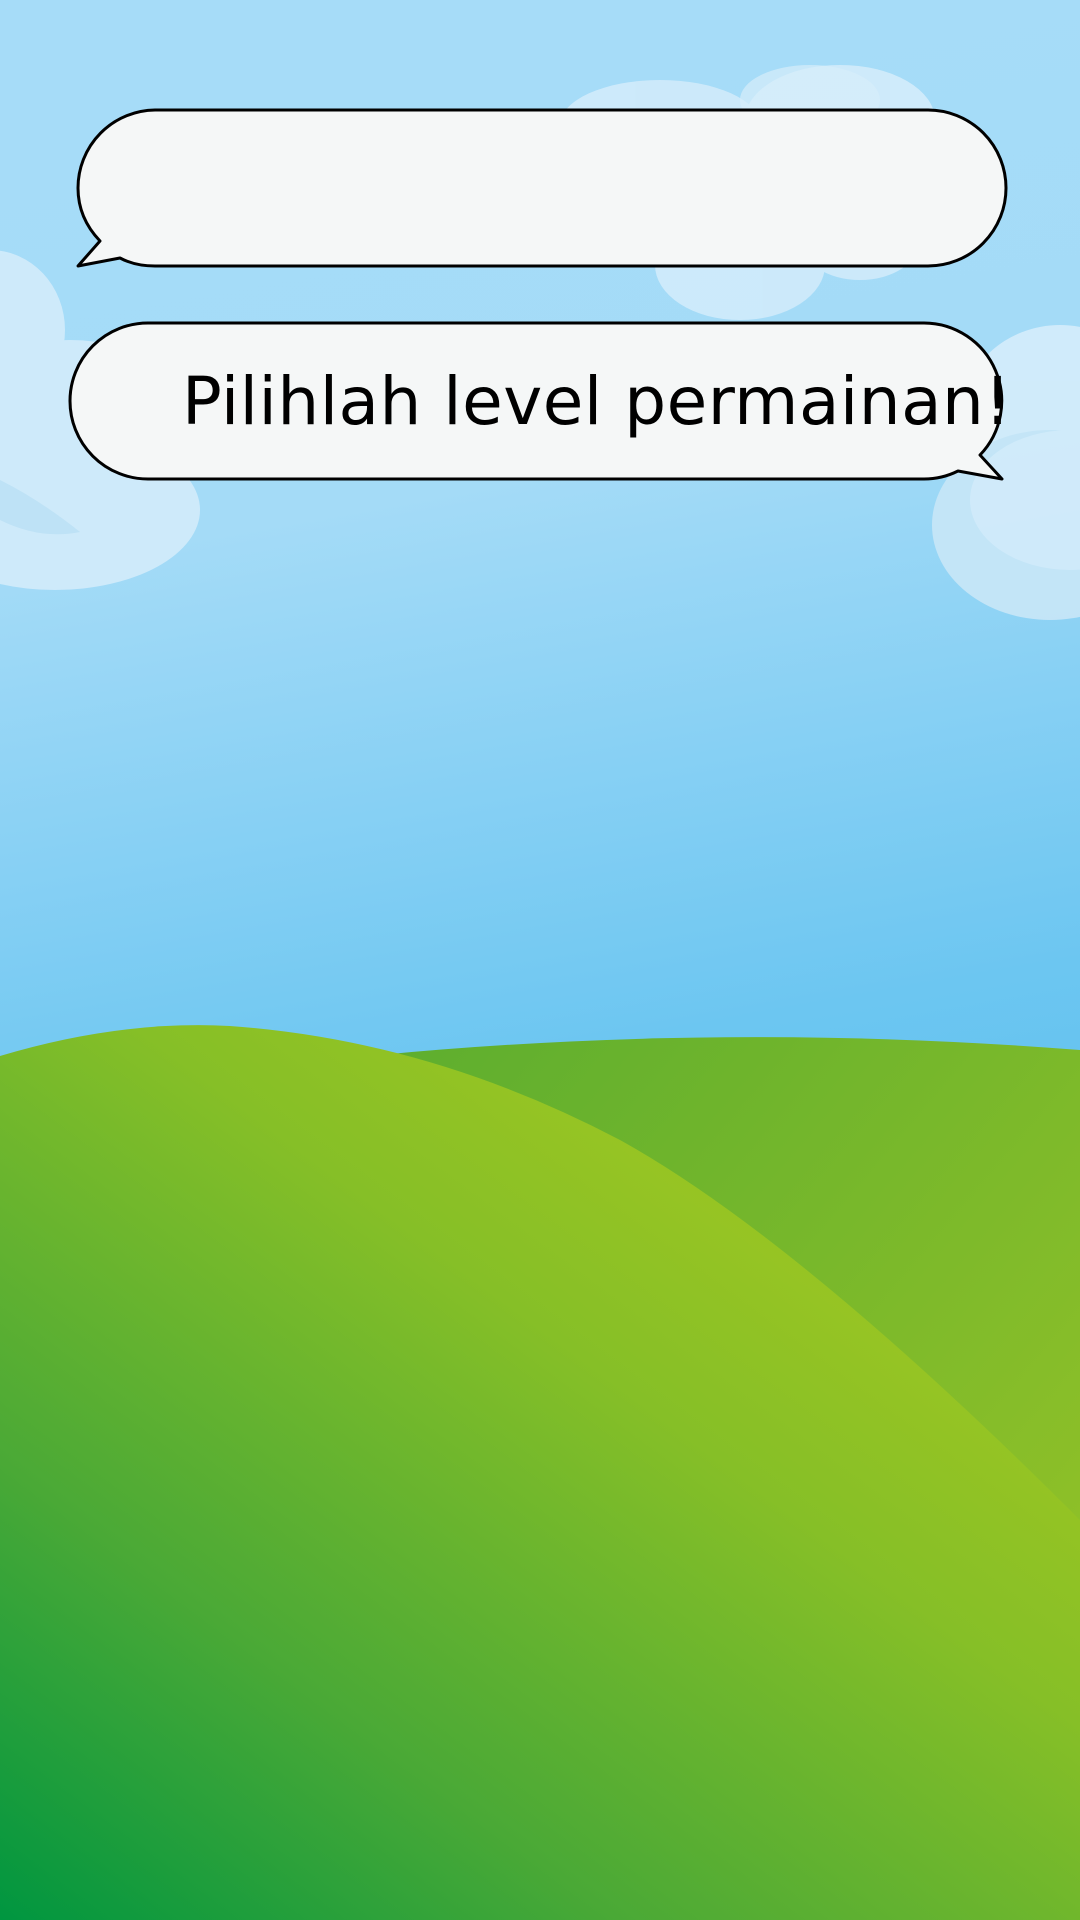  What do you see at coordinates (597, 401) in the screenshot?
I see `dialog-instruction-text: Pilihlah level permainan!` at bounding box center [597, 401].